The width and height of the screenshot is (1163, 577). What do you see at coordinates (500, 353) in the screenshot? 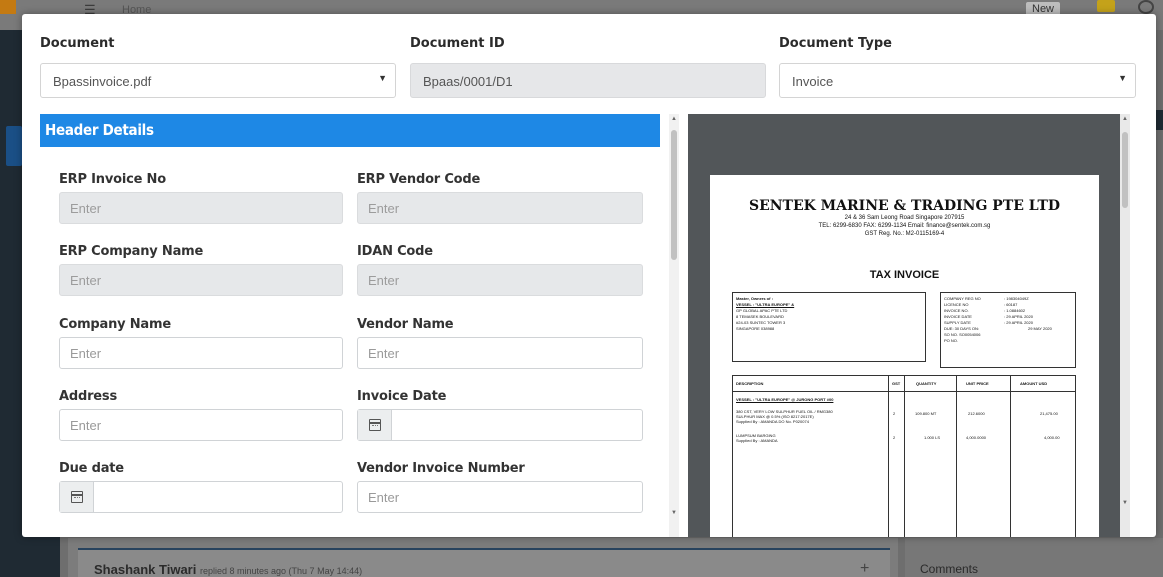
I see `vendor-name-input: Enter` at bounding box center [500, 353].